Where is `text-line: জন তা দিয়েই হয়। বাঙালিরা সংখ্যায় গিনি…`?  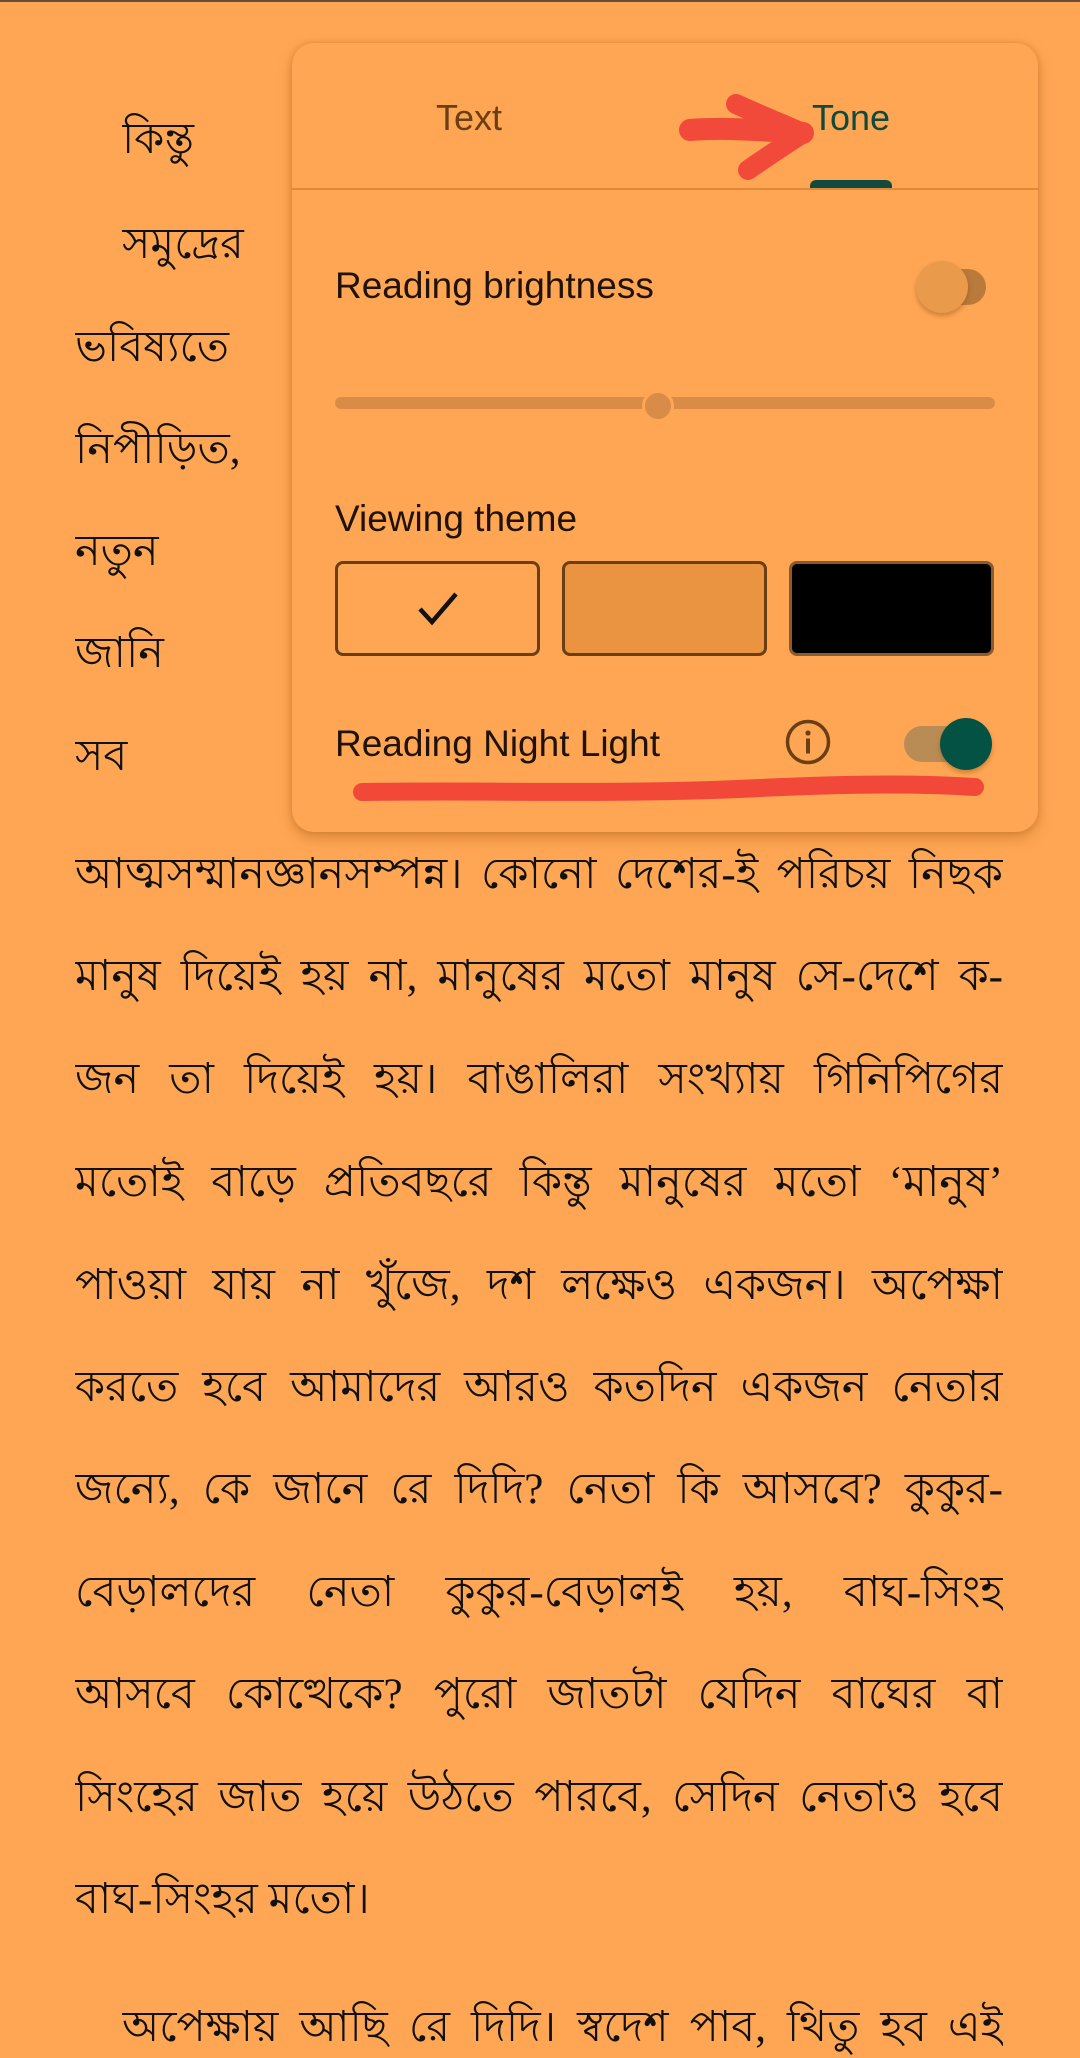
text-line: জন তা দিয়েই হয়। বাঙালিরা সংখ্যায় গিনি… is located at coordinates (539, 1079).